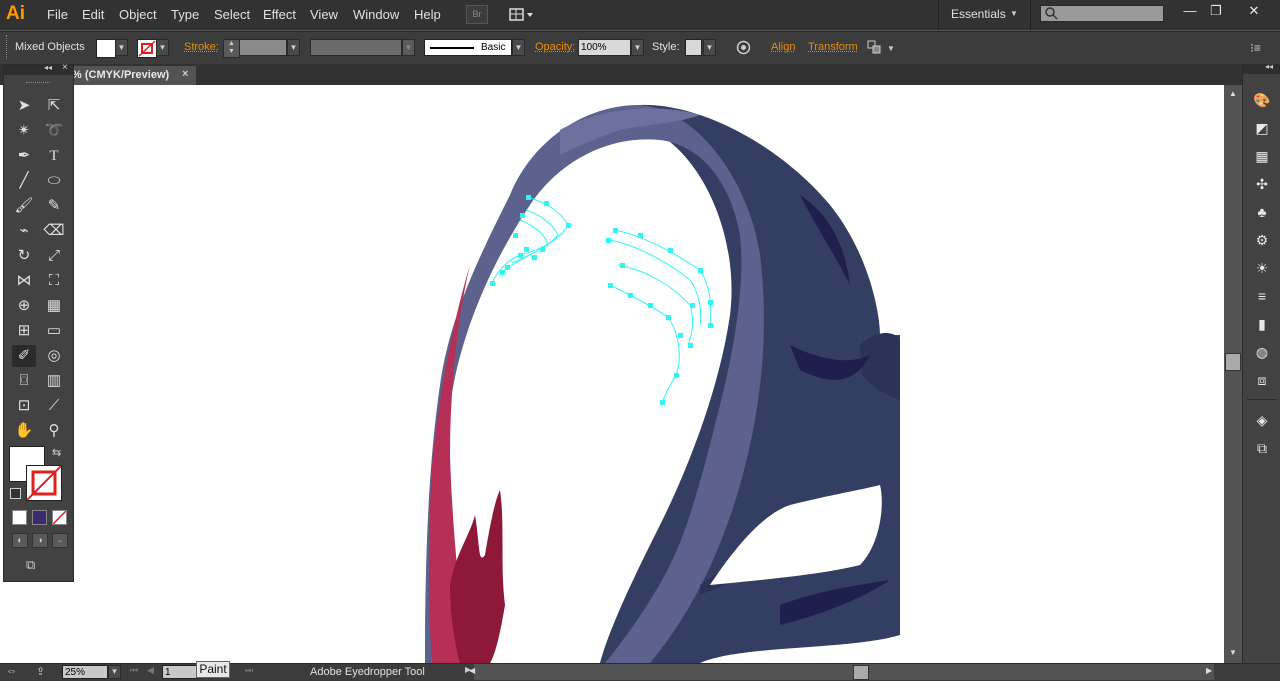  What do you see at coordinates (54, 256) in the screenshot?
I see `scale-tool-icon: ⤢` at bounding box center [54, 256].